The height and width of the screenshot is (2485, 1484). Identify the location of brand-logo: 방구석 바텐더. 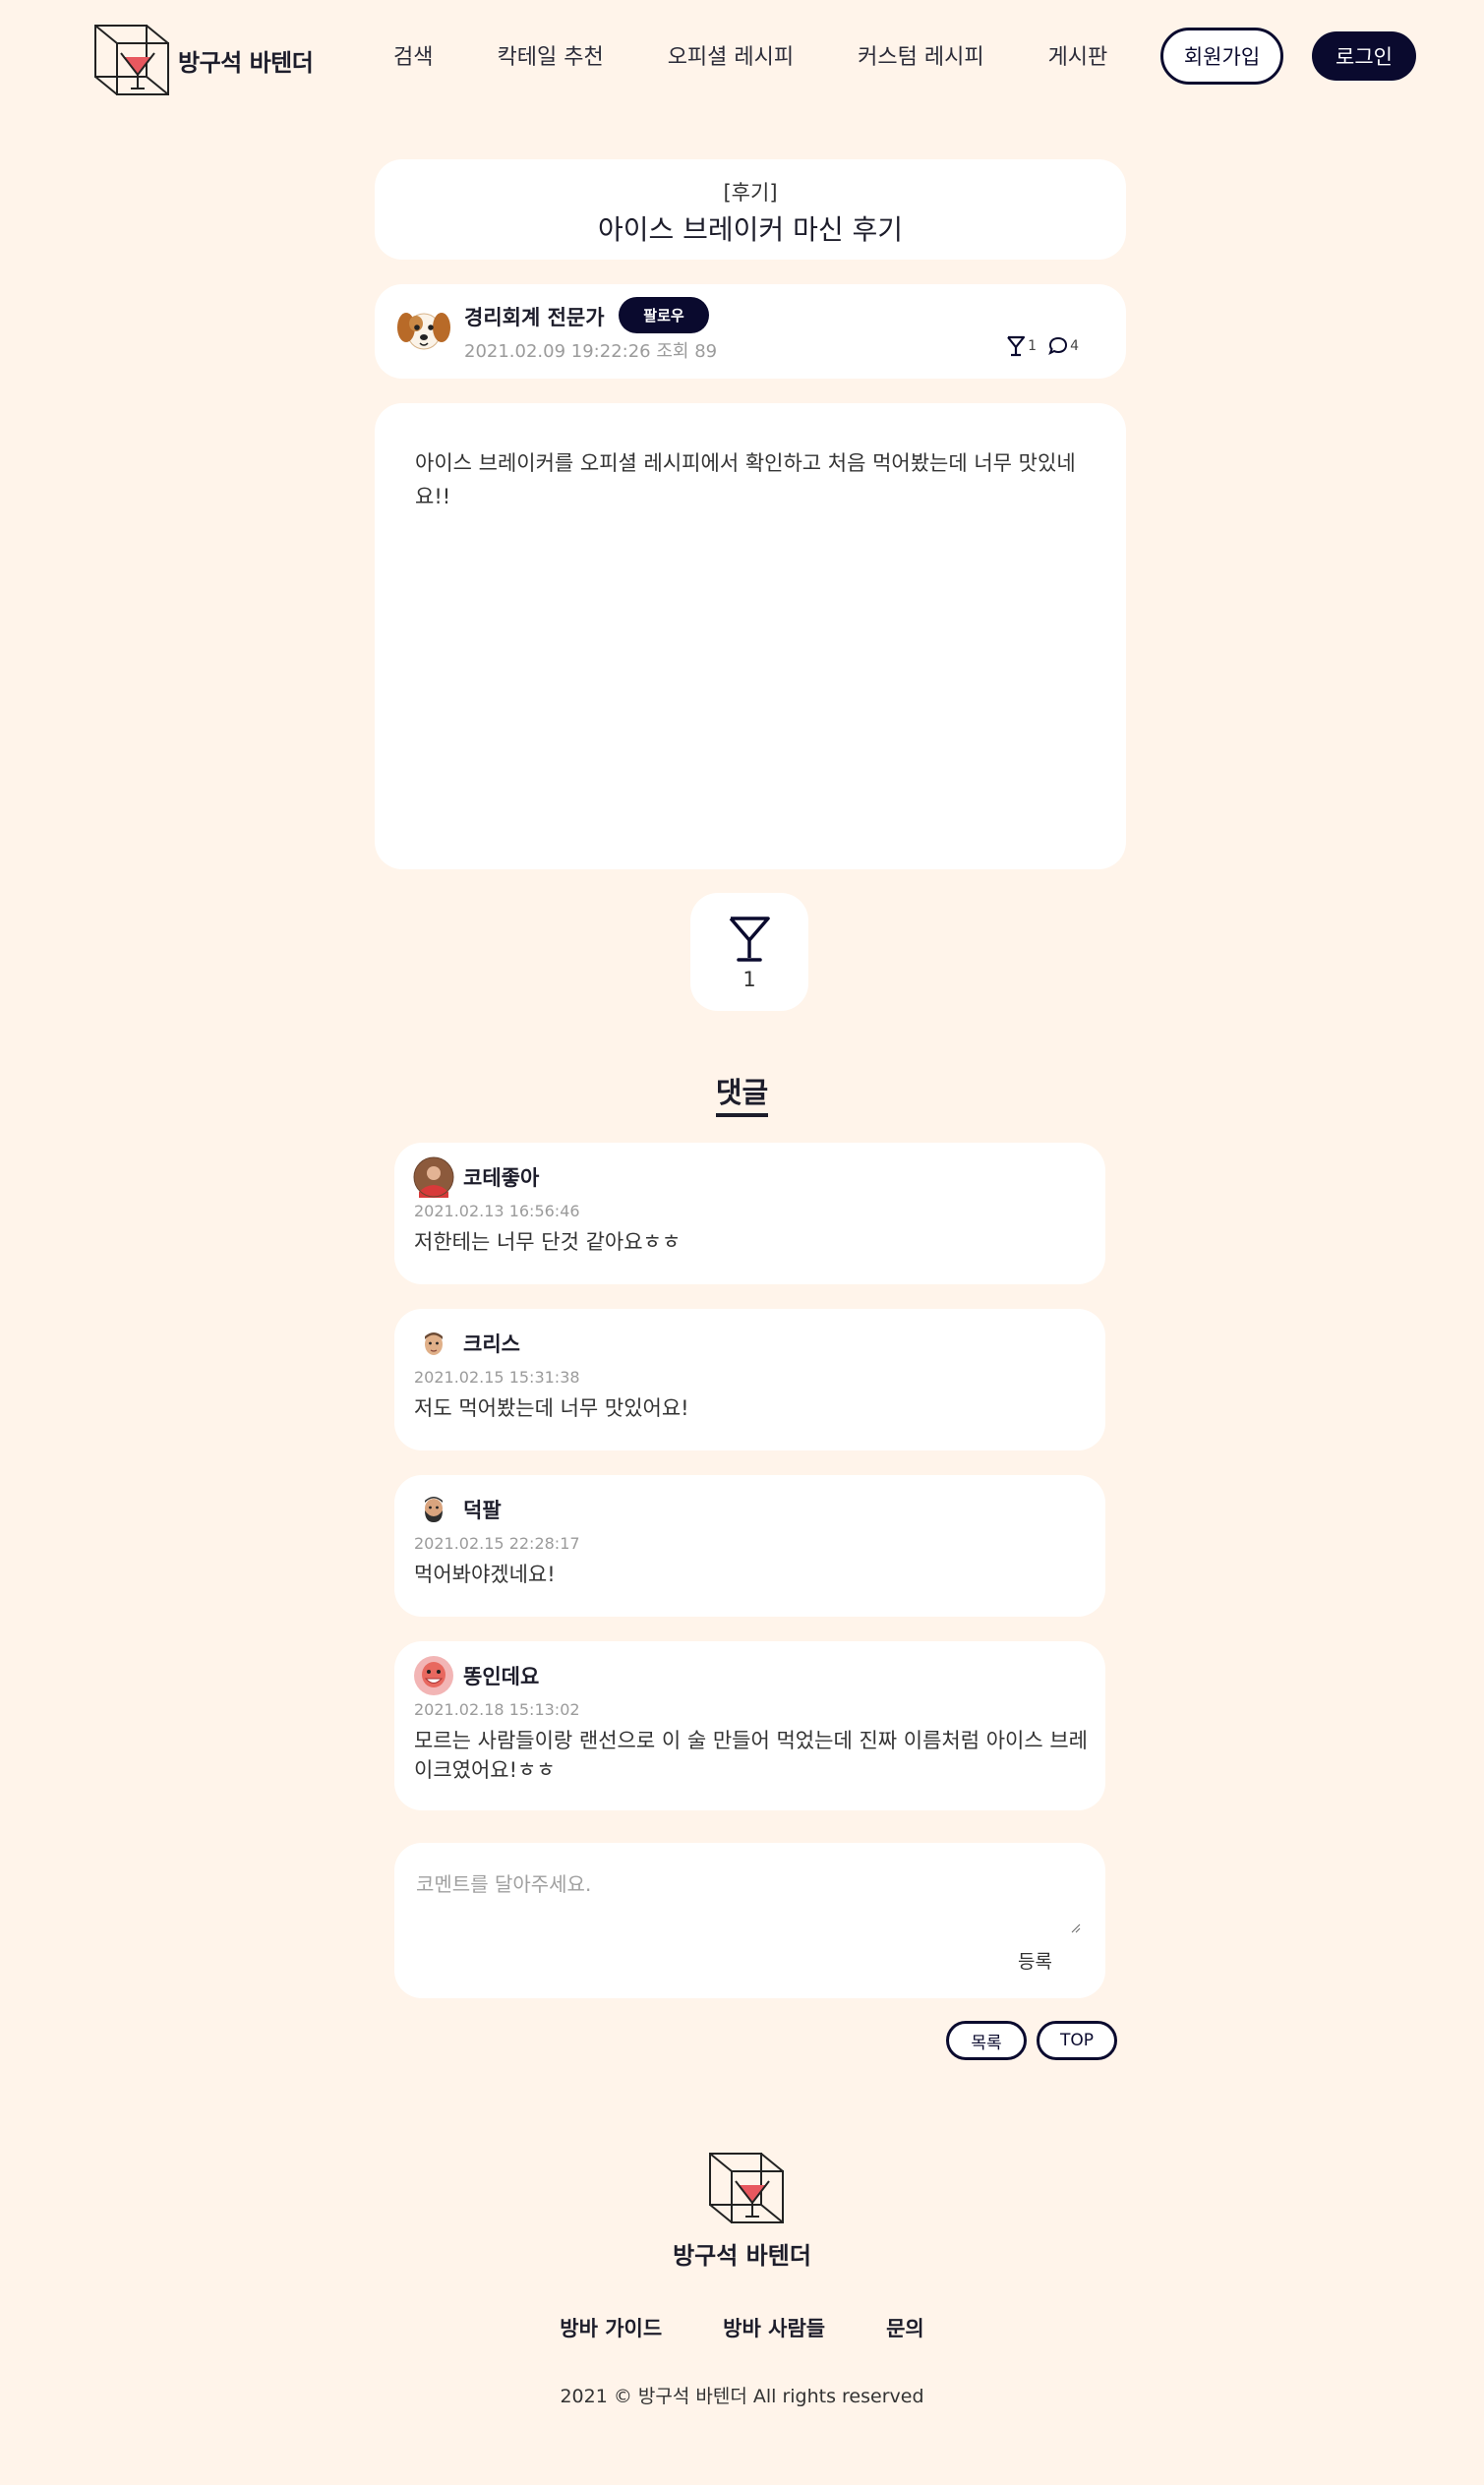
(204, 60).